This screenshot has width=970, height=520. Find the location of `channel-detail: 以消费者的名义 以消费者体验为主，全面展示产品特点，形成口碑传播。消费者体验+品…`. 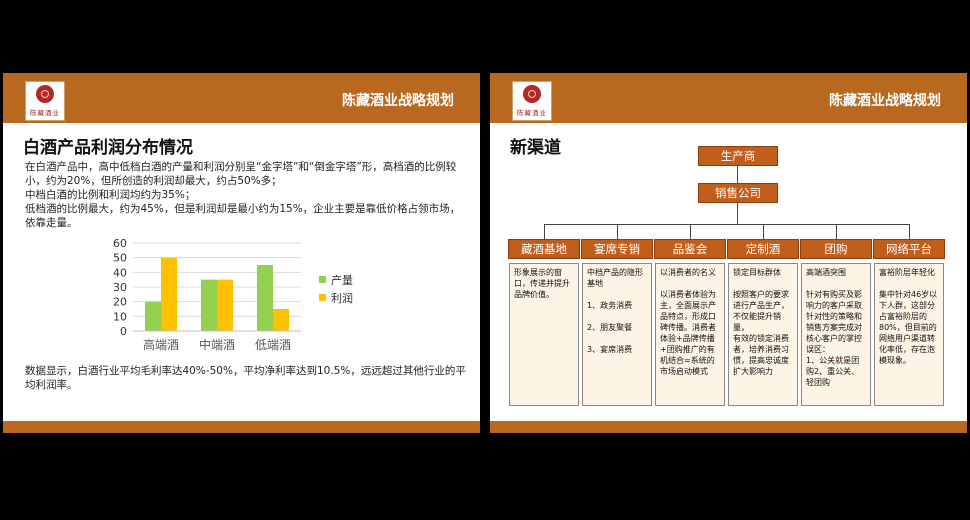

channel-detail: 以消费者的名义 以消费者体验为主，全面展示产品特点，形成口碑传播。消费者体验+品… is located at coordinates (690, 334).